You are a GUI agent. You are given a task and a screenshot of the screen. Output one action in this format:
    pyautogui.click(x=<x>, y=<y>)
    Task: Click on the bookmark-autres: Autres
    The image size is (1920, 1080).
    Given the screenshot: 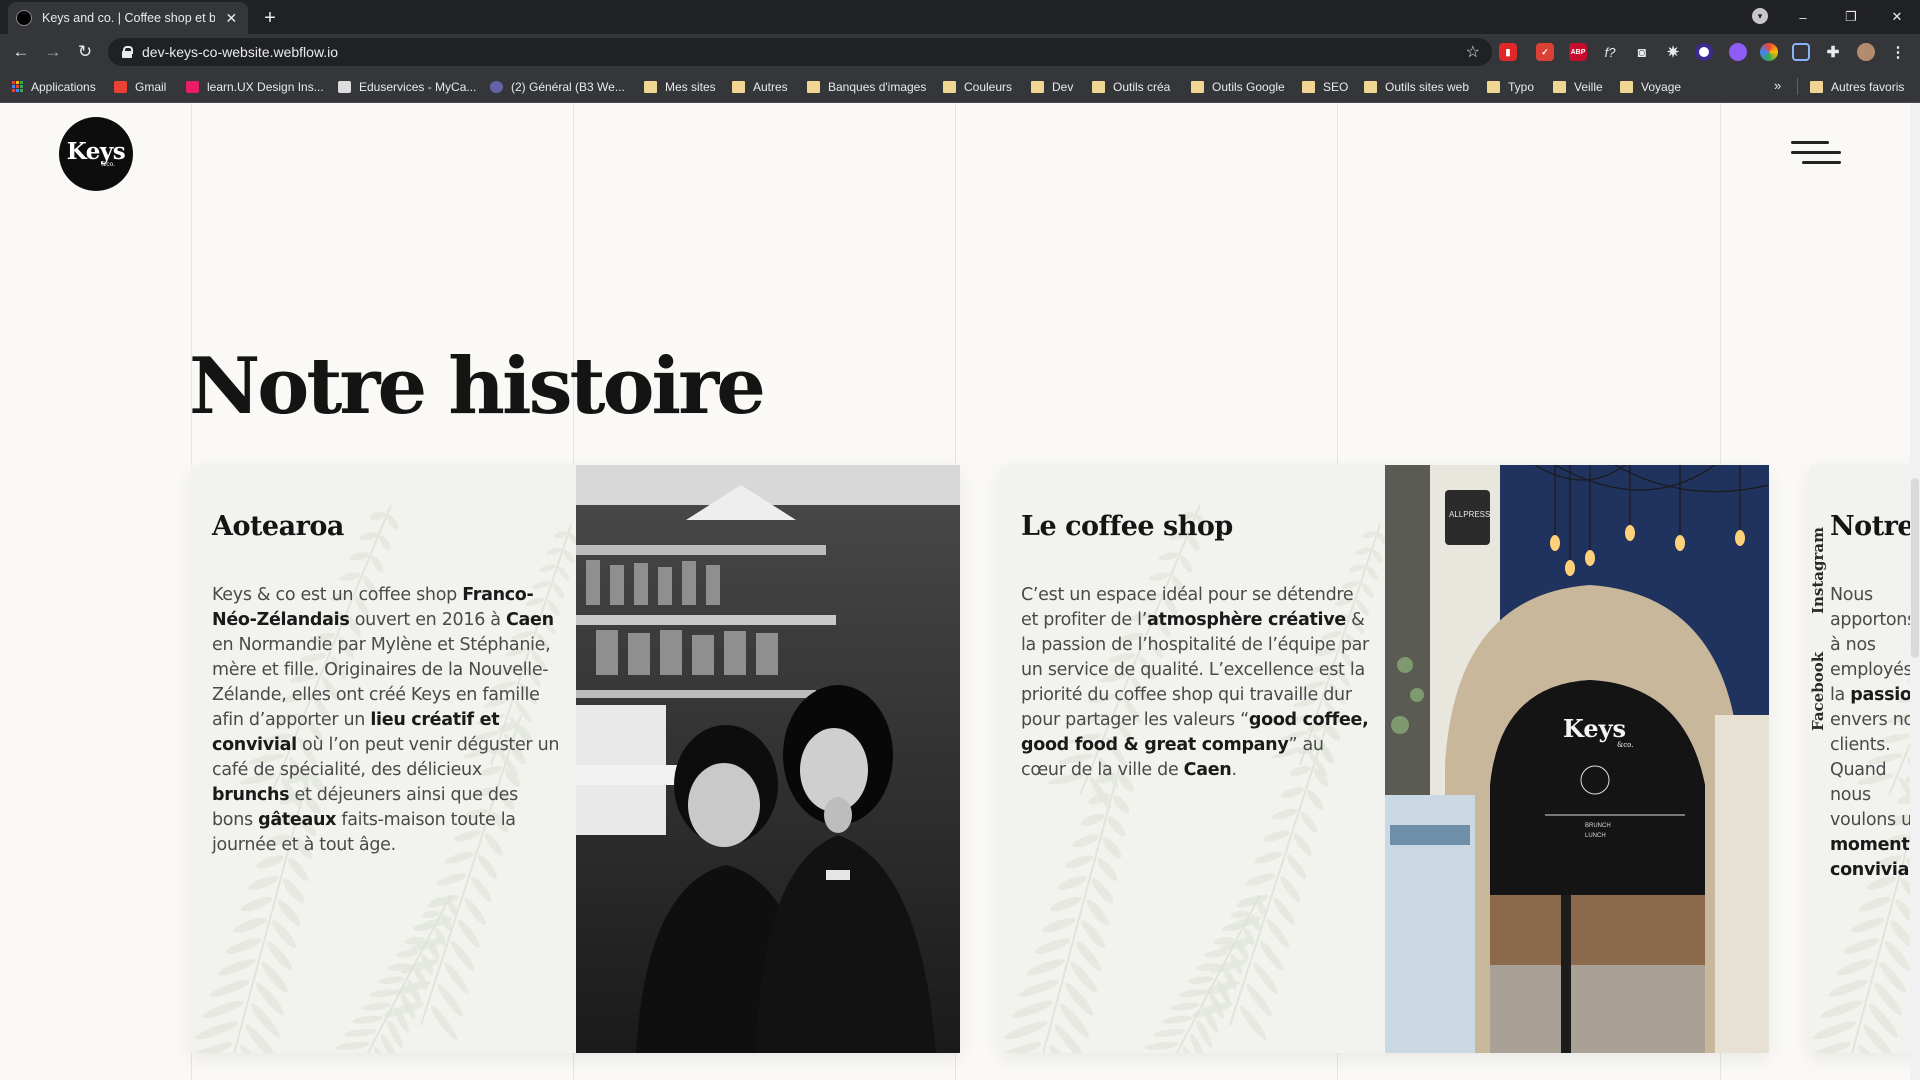 What is the action you would take?
    pyautogui.click(x=760, y=86)
    